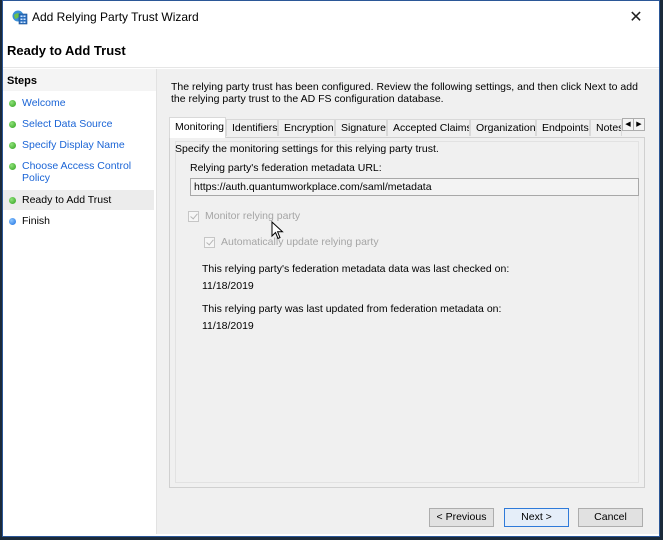  I want to click on step-label: Choose Access Control Policy, so click(77, 172).